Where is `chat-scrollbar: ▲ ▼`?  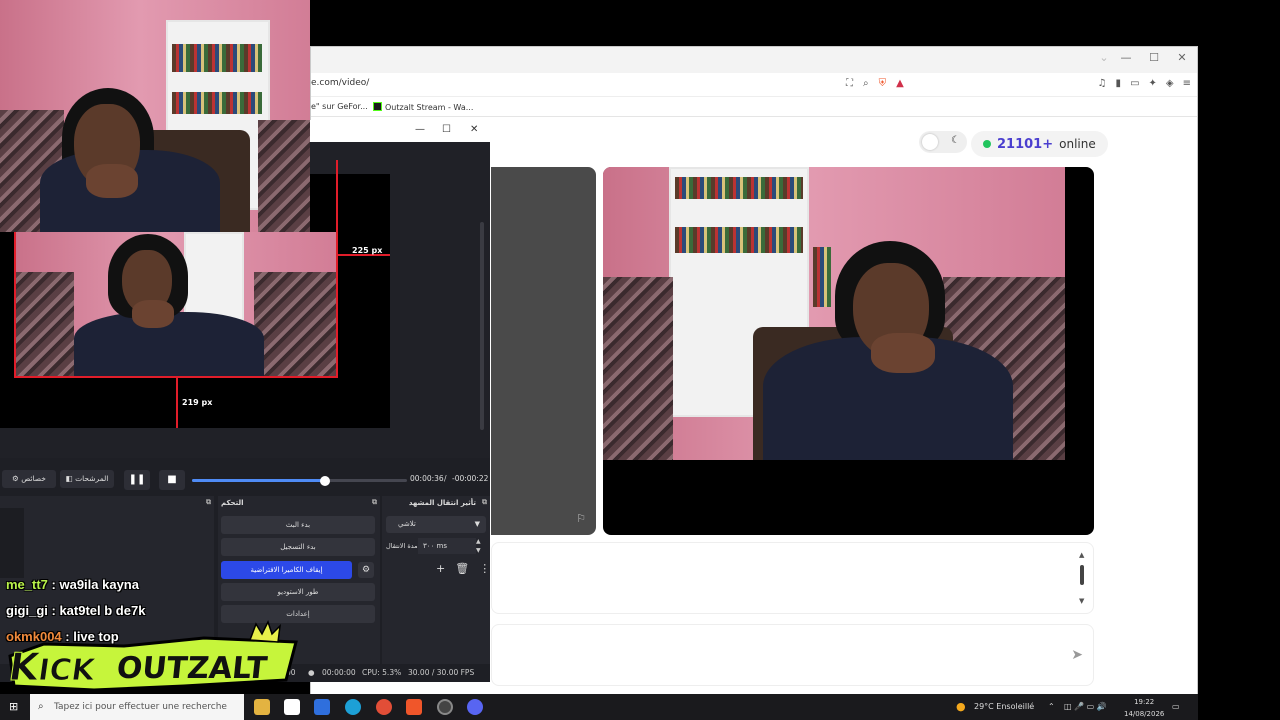 chat-scrollbar: ▲ ▼ is located at coordinates (1082, 578).